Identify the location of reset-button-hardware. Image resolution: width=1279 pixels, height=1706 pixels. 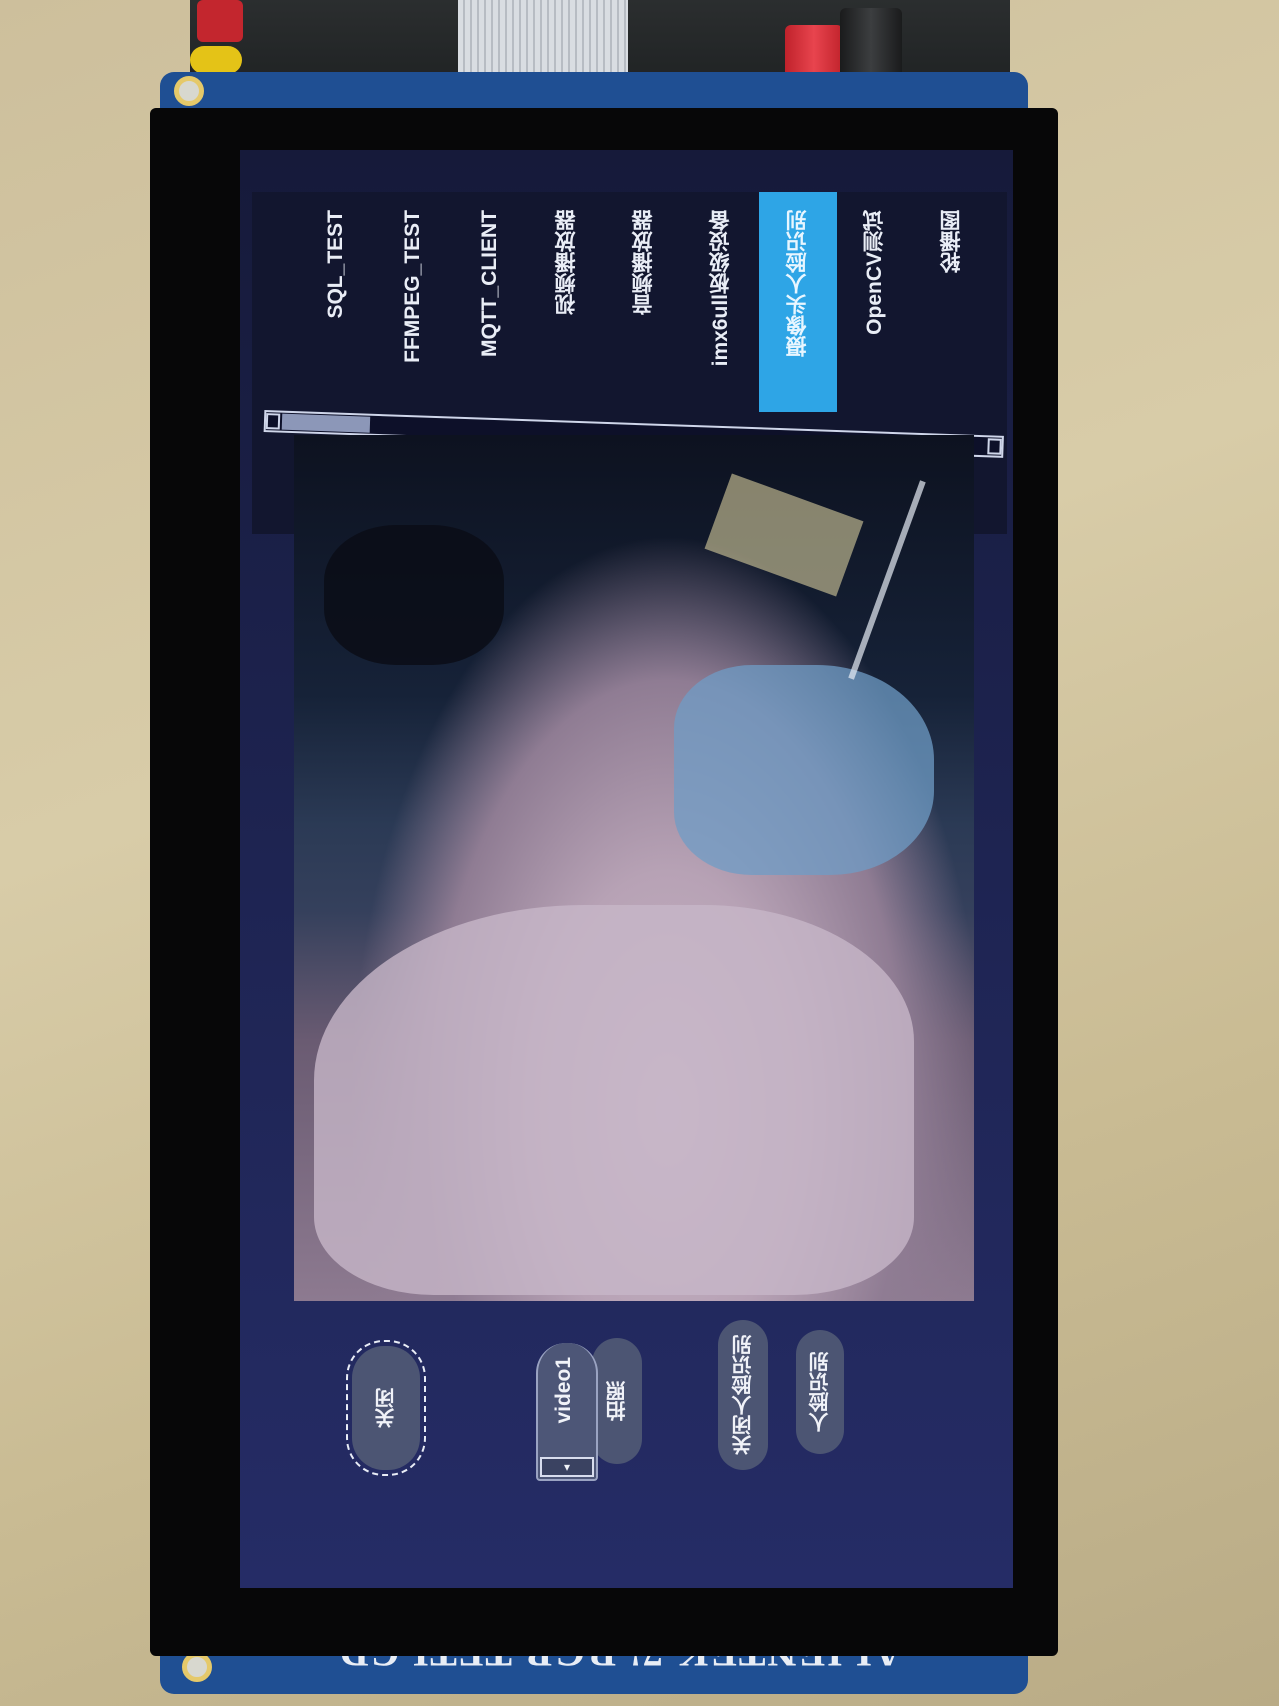
(220, 21).